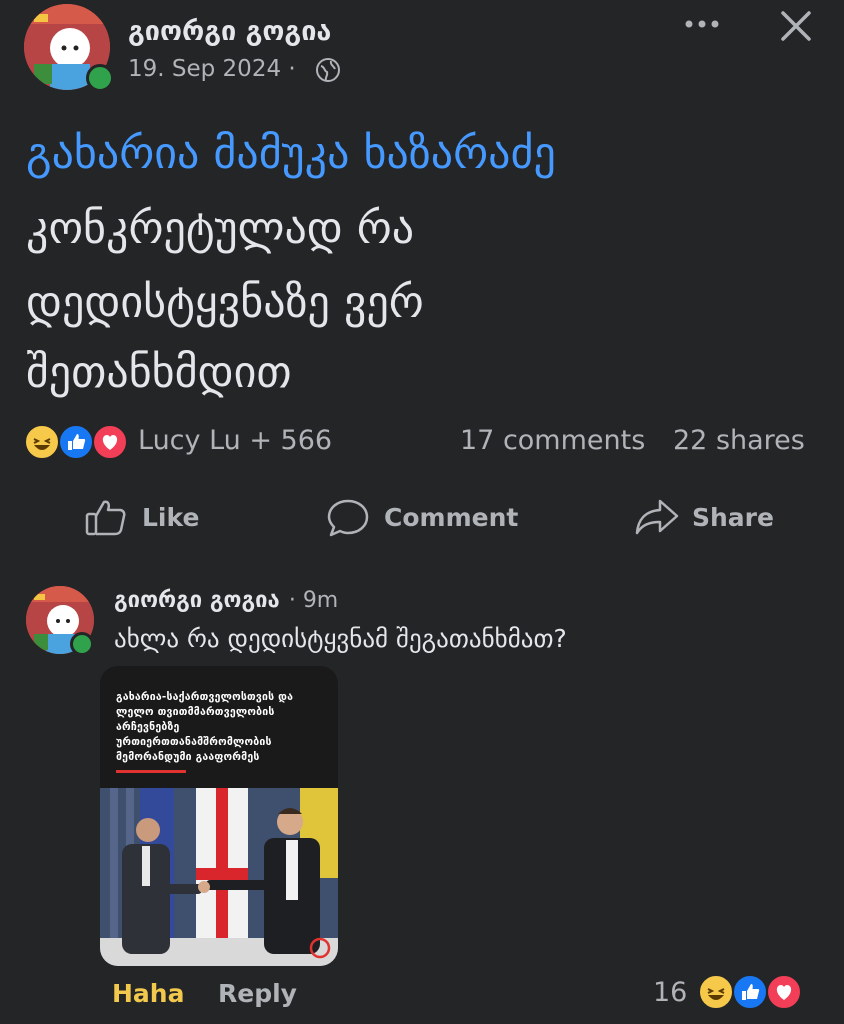 The width and height of the screenshot is (844, 1024). Describe the element at coordinates (159, 372) in the screenshot. I see `post-text-line-3: შეთანხმდით` at that location.